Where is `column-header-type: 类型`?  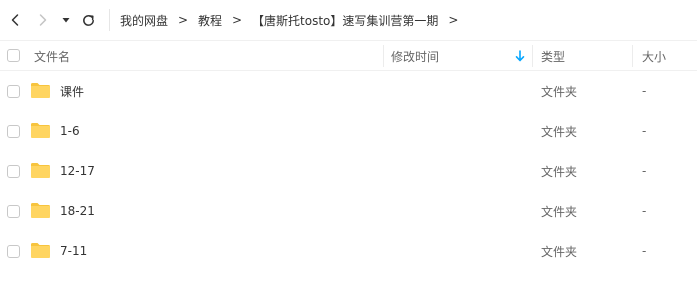 column-header-type: 类型 is located at coordinates (553, 56).